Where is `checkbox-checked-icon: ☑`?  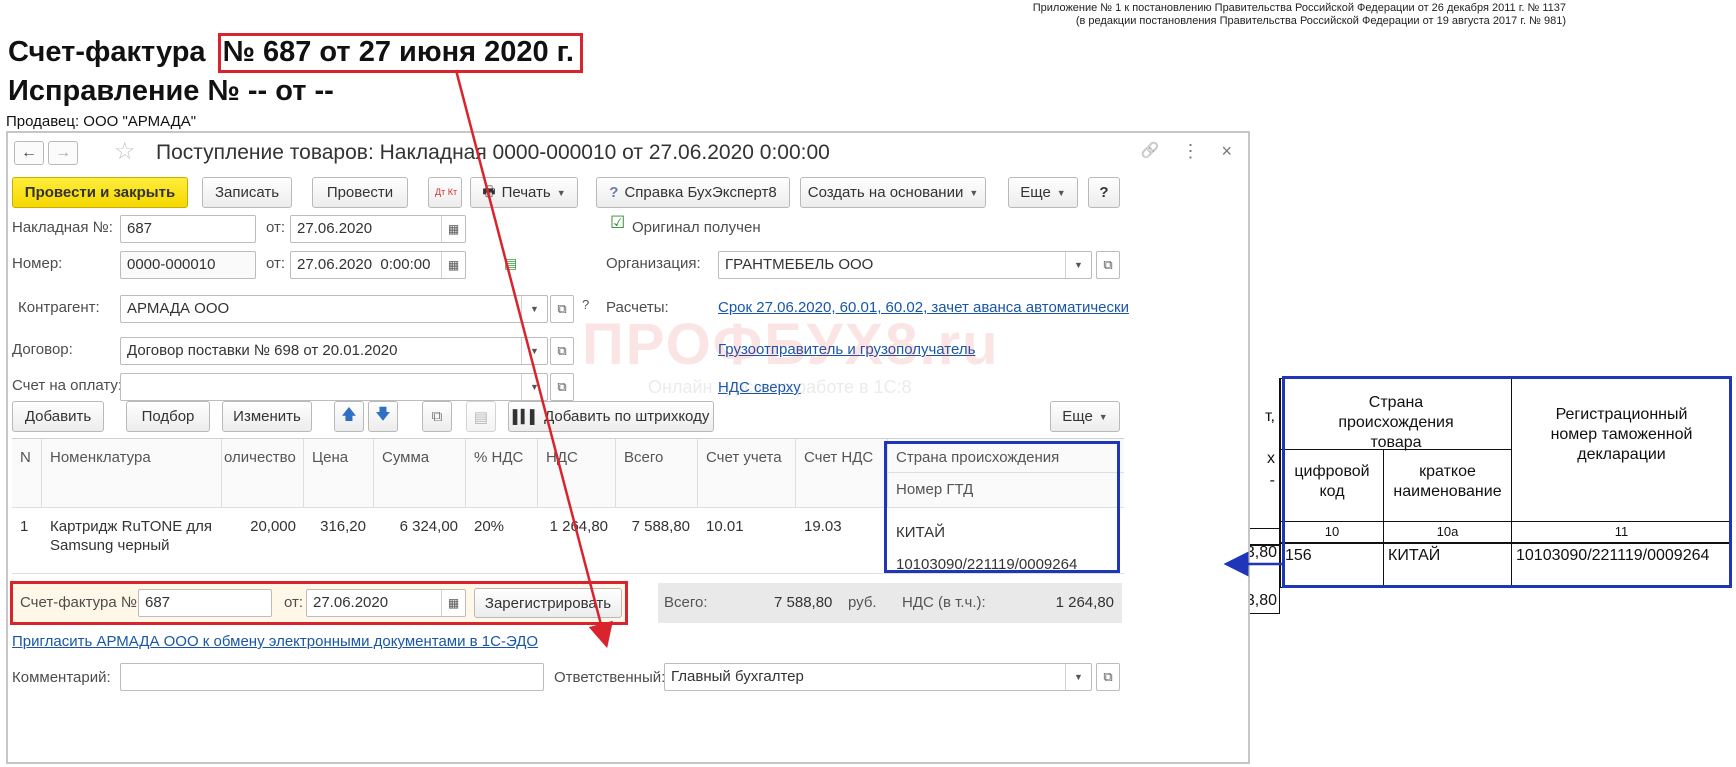
checkbox-checked-icon: ☑ is located at coordinates (617, 223).